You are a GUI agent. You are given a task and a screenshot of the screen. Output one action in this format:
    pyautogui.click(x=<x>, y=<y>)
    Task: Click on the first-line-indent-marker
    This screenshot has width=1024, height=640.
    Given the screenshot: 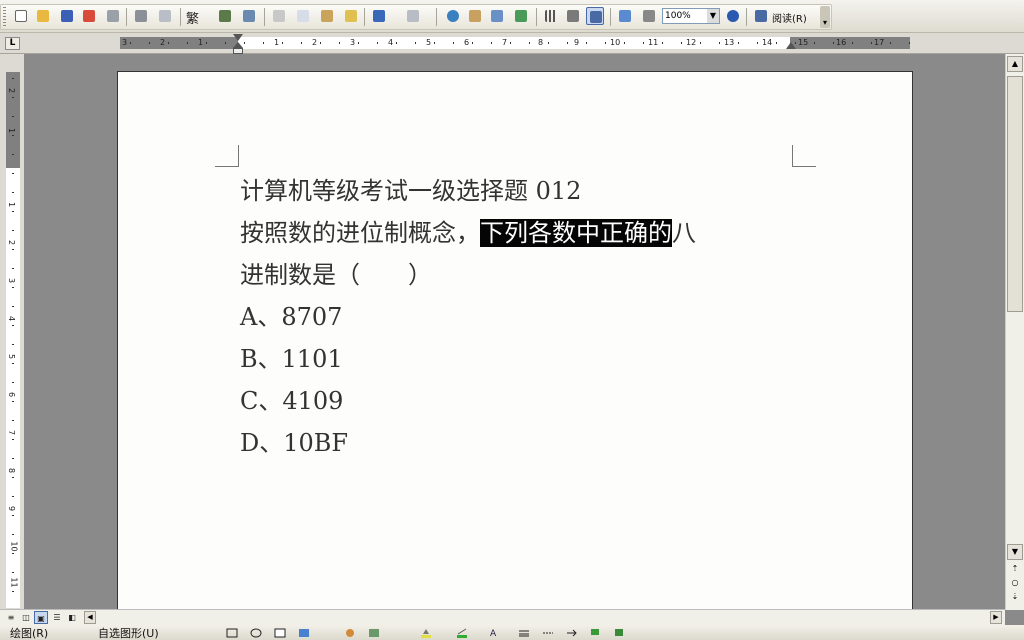 What is the action you would take?
    pyautogui.click(x=238, y=37)
    